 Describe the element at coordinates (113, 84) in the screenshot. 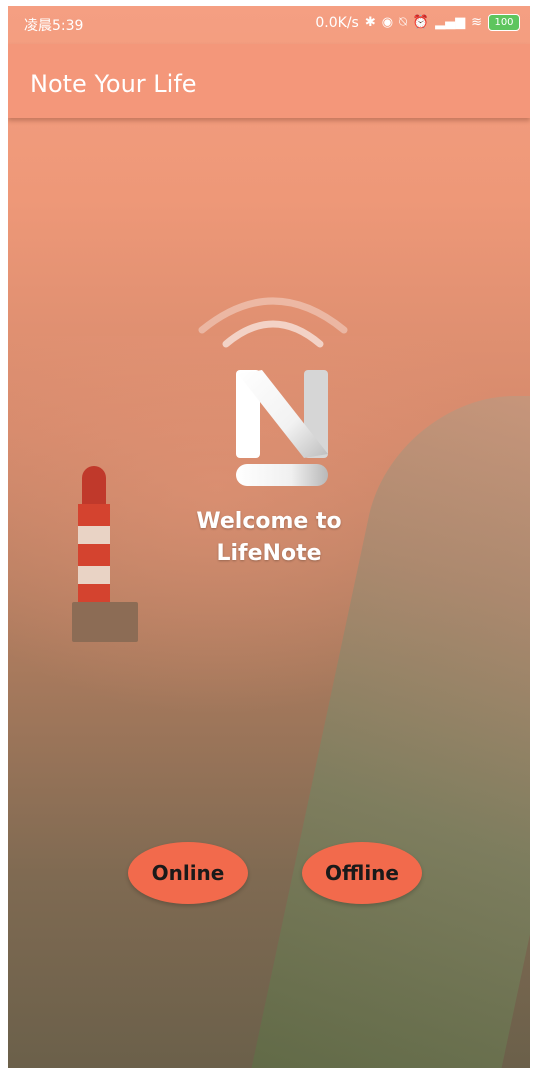

I see `app-title: Note Your Life` at that location.